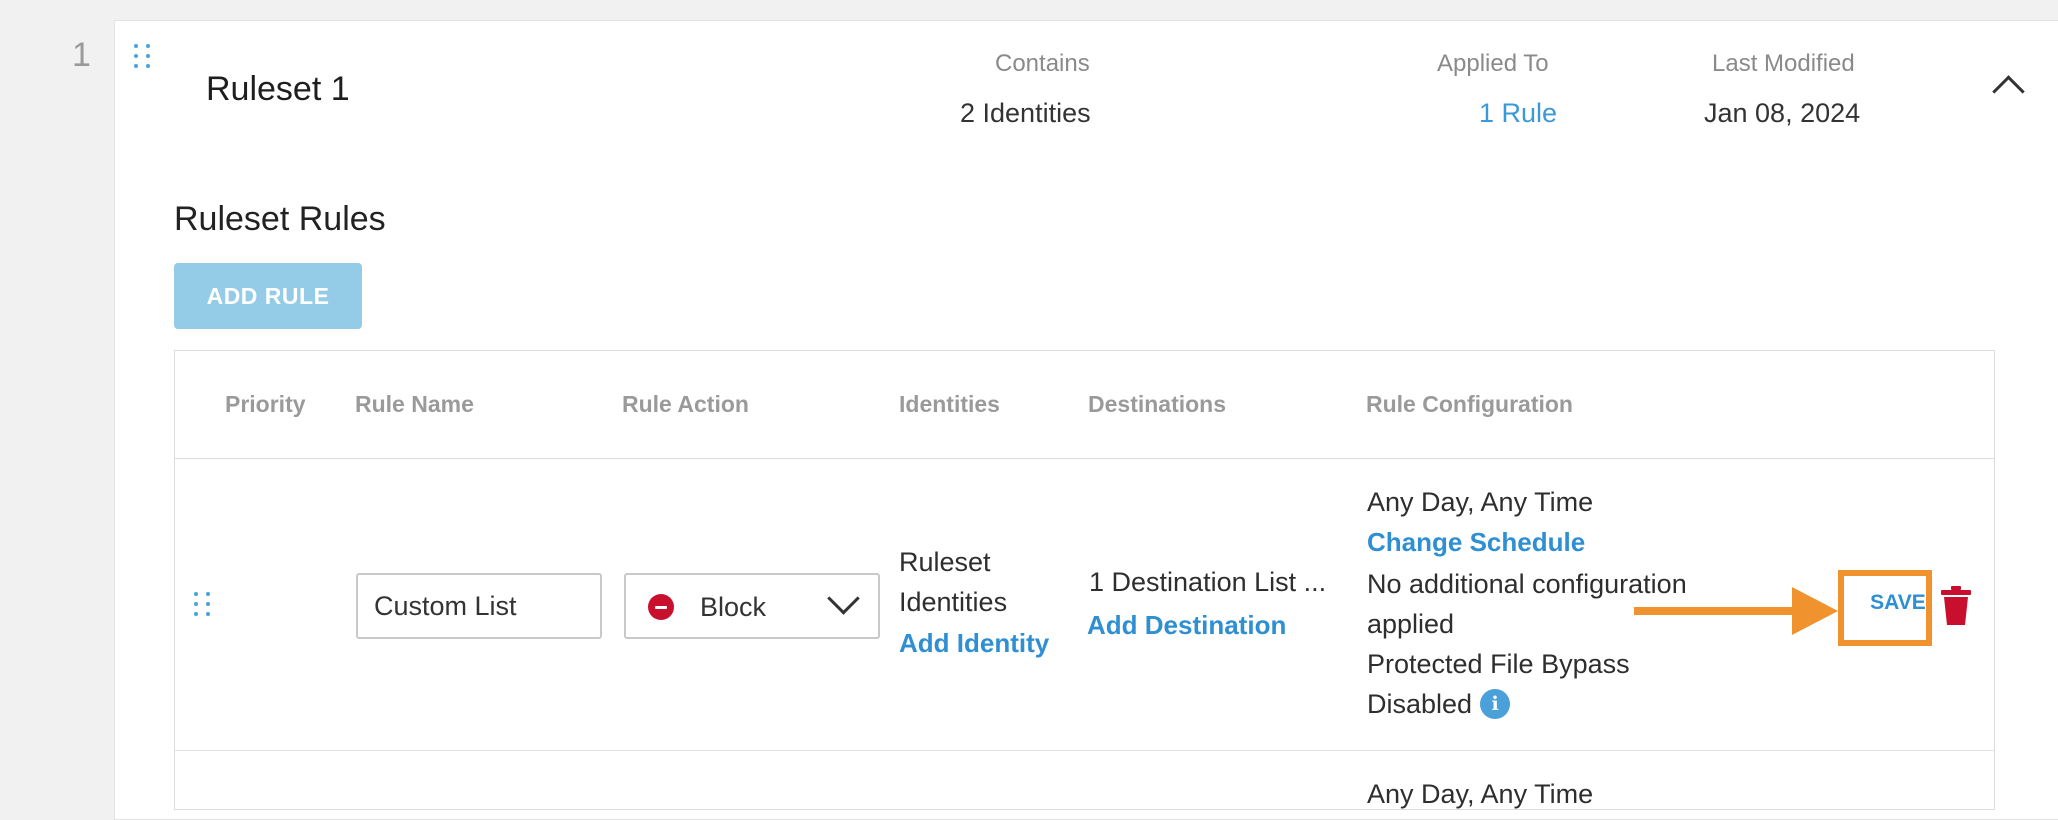 The image size is (2058, 820). I want to click on applied-to-label: Applied To, so click(1493, 63).